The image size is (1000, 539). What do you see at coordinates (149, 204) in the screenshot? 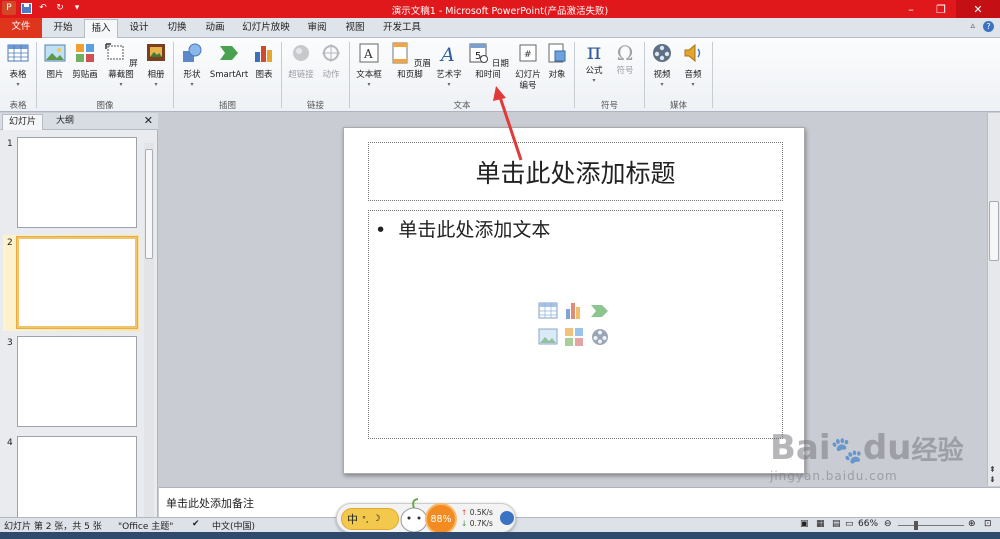
I see `panel-scroll-thumb` at bounding box center [149, 204].